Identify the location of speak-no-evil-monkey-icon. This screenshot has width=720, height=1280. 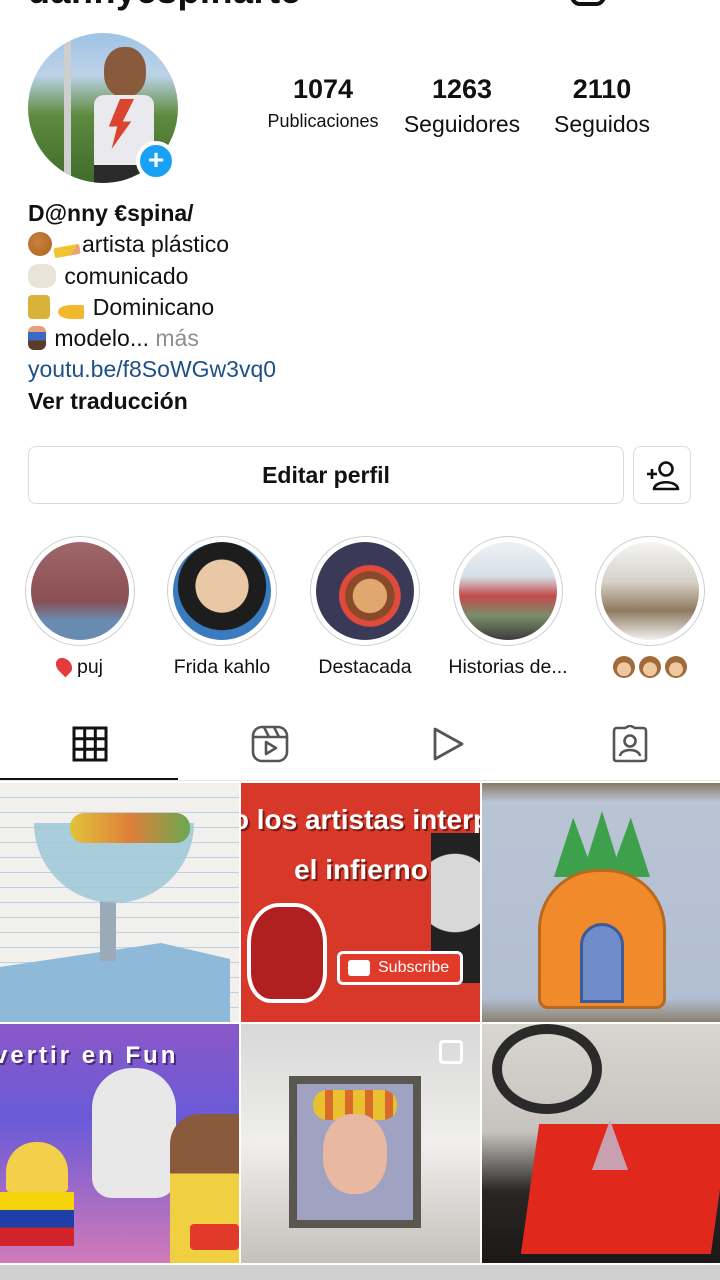
(676, 667).